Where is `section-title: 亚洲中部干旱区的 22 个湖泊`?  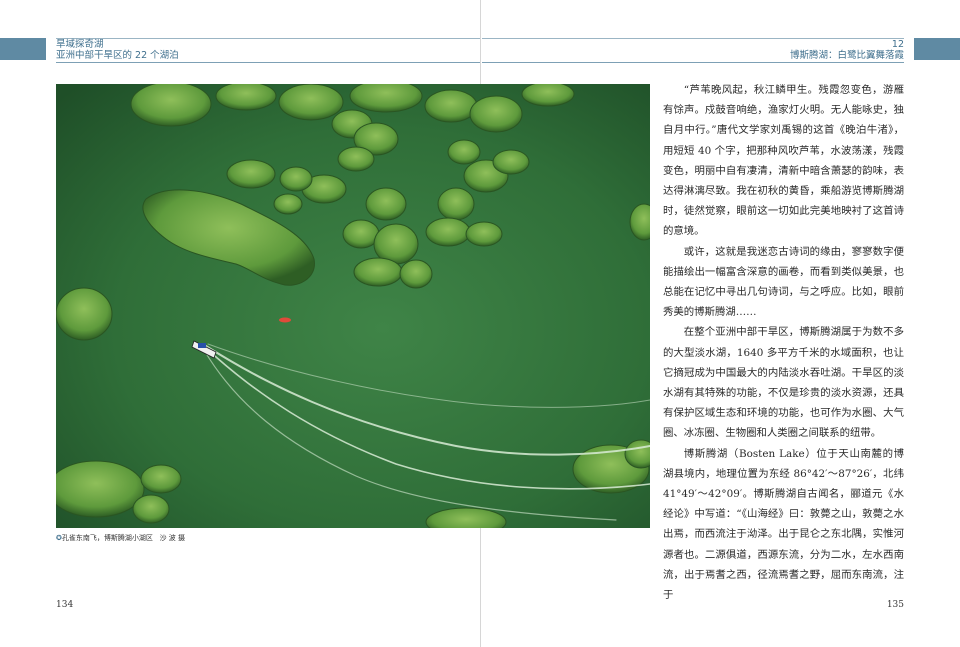 section-title: 亚洲中部干旱区的 22 个湖泊 is located at coordinates (117, 55).